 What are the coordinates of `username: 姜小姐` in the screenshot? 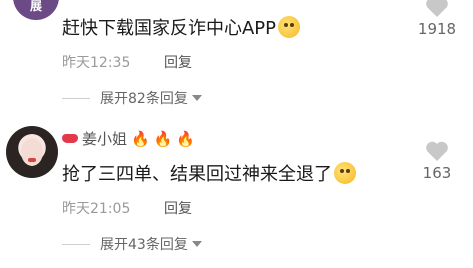 It's located at (105, 139).